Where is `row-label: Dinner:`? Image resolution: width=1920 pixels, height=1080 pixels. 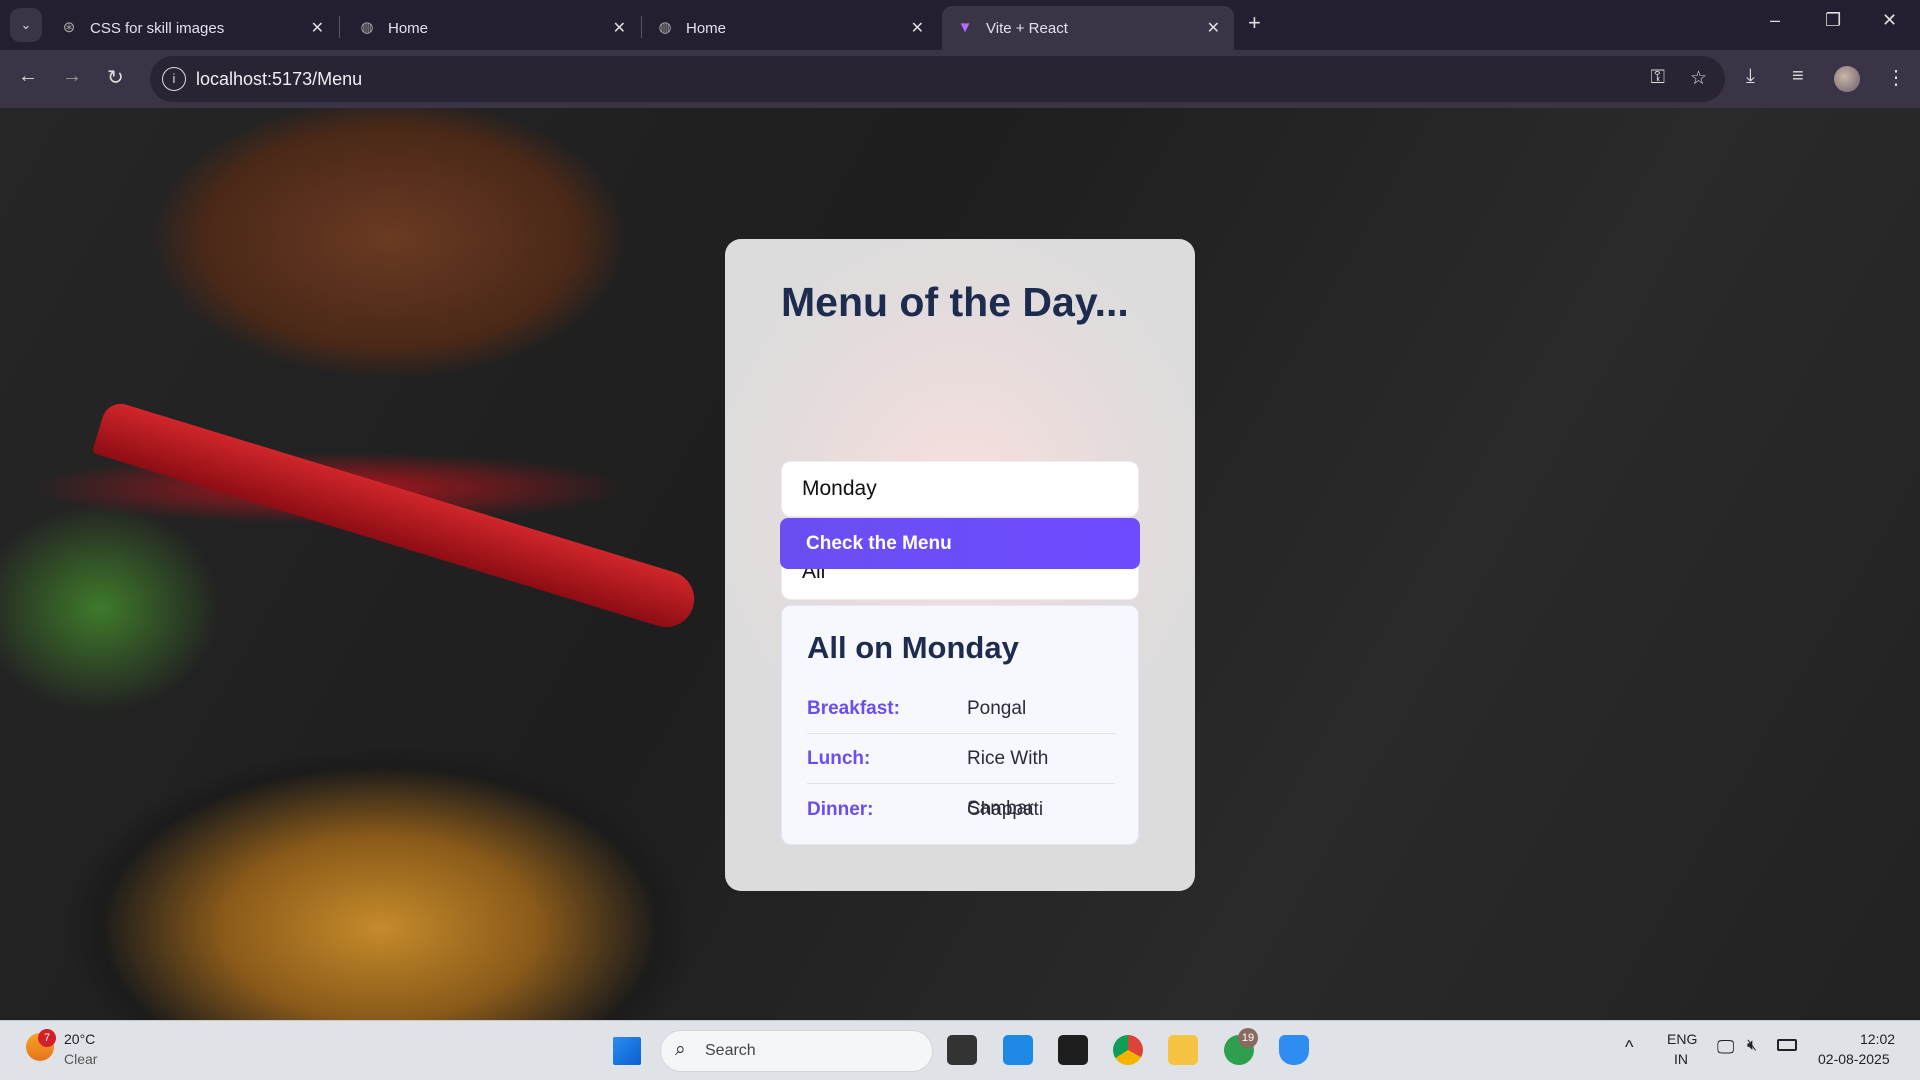 row-label: Dinner: is located at coordinates (840, 809).